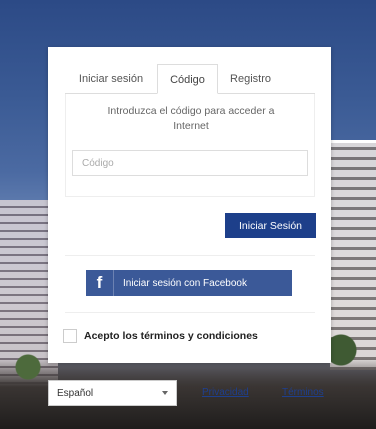 The width and height of the screenshot is (376, 429). I want to click on facebook-login-button: f Iniciar sesión con Facebook, so click(189, 283).